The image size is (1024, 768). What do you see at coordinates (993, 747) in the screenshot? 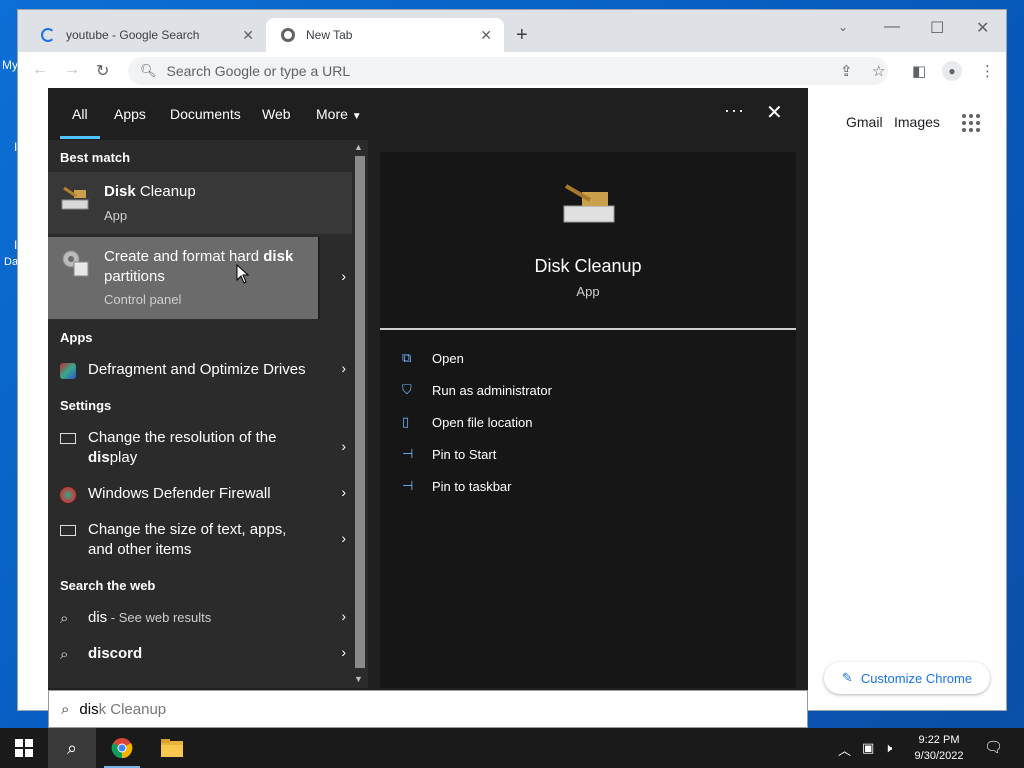
I see `notifications-icon: 🗨︎` at bounding box center [993, 747].